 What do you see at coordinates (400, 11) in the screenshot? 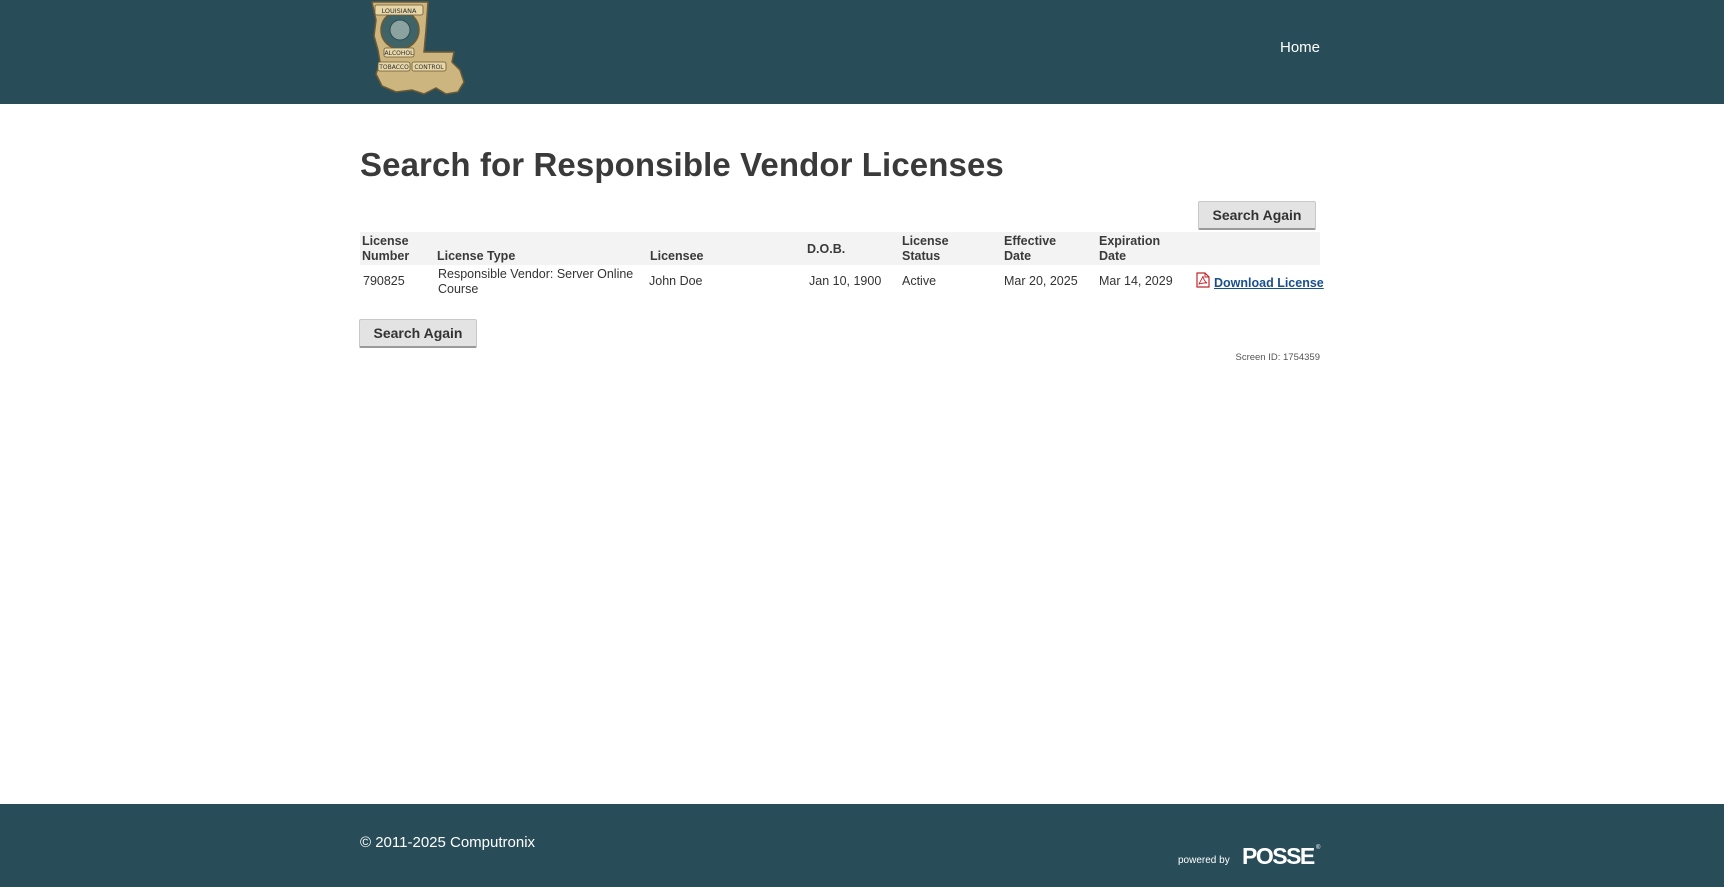
I see `logo-text-louisiana: LOUISIANA` at bounding box center [400, 11].